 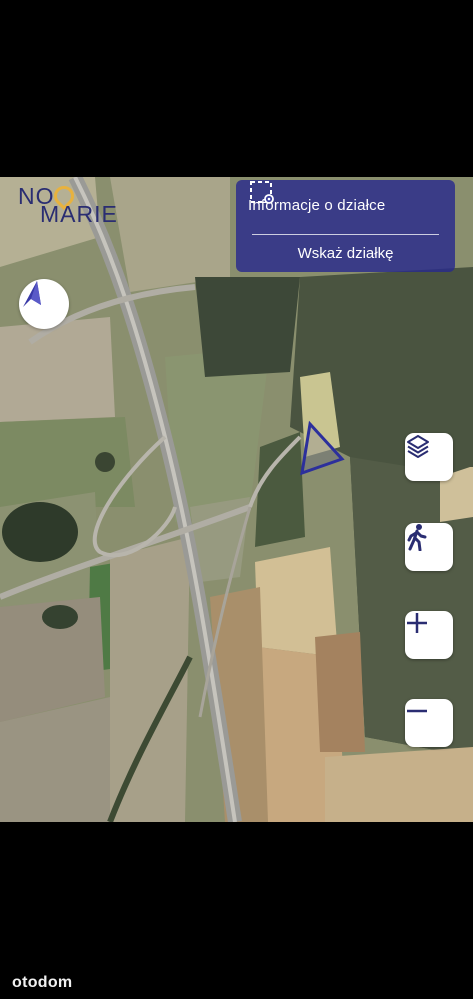 I want to click on walk-button, so click(x=429, y=547).